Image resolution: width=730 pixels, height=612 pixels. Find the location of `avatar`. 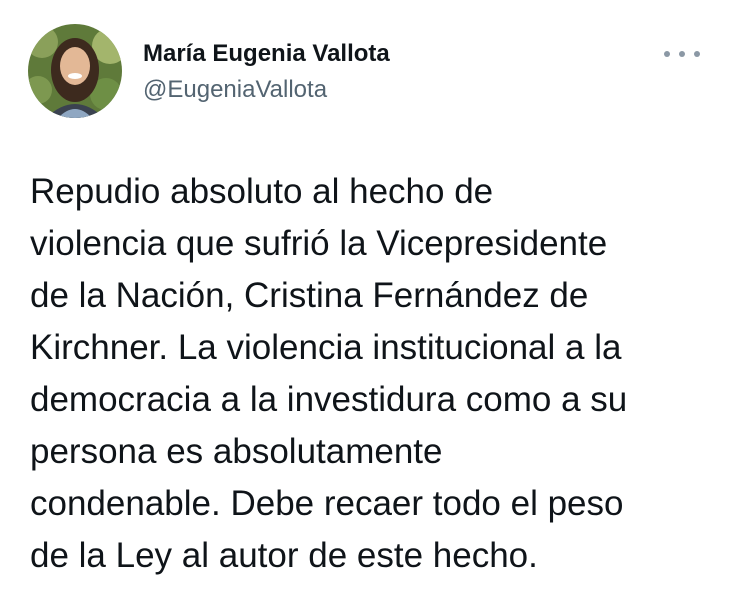

avatar is located at coordinates (75, 71).